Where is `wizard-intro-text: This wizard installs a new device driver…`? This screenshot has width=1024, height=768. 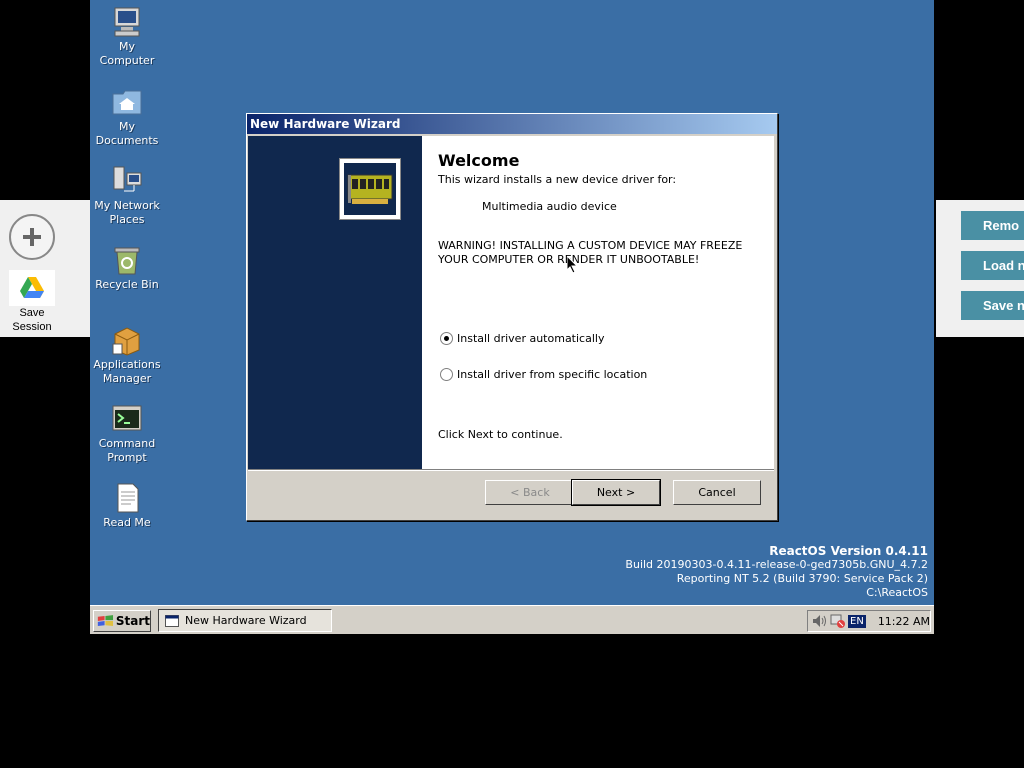
wizard-intro-text: This wizard installs a new device driver… is located at coordinates (557, 179).